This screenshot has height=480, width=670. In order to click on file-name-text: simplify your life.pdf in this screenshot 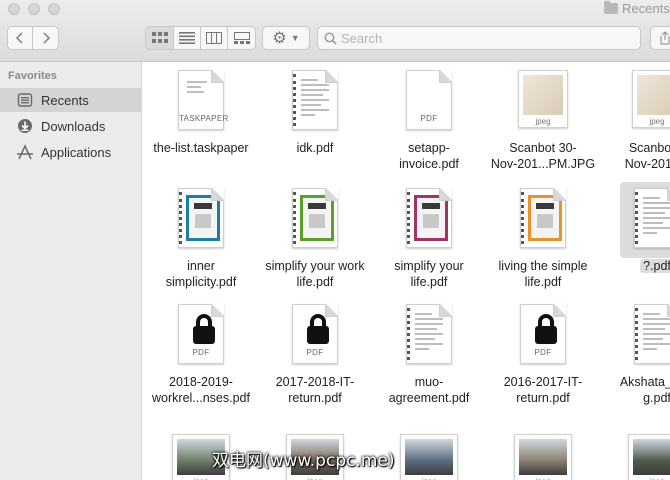, I will do `click(429, 274)`.